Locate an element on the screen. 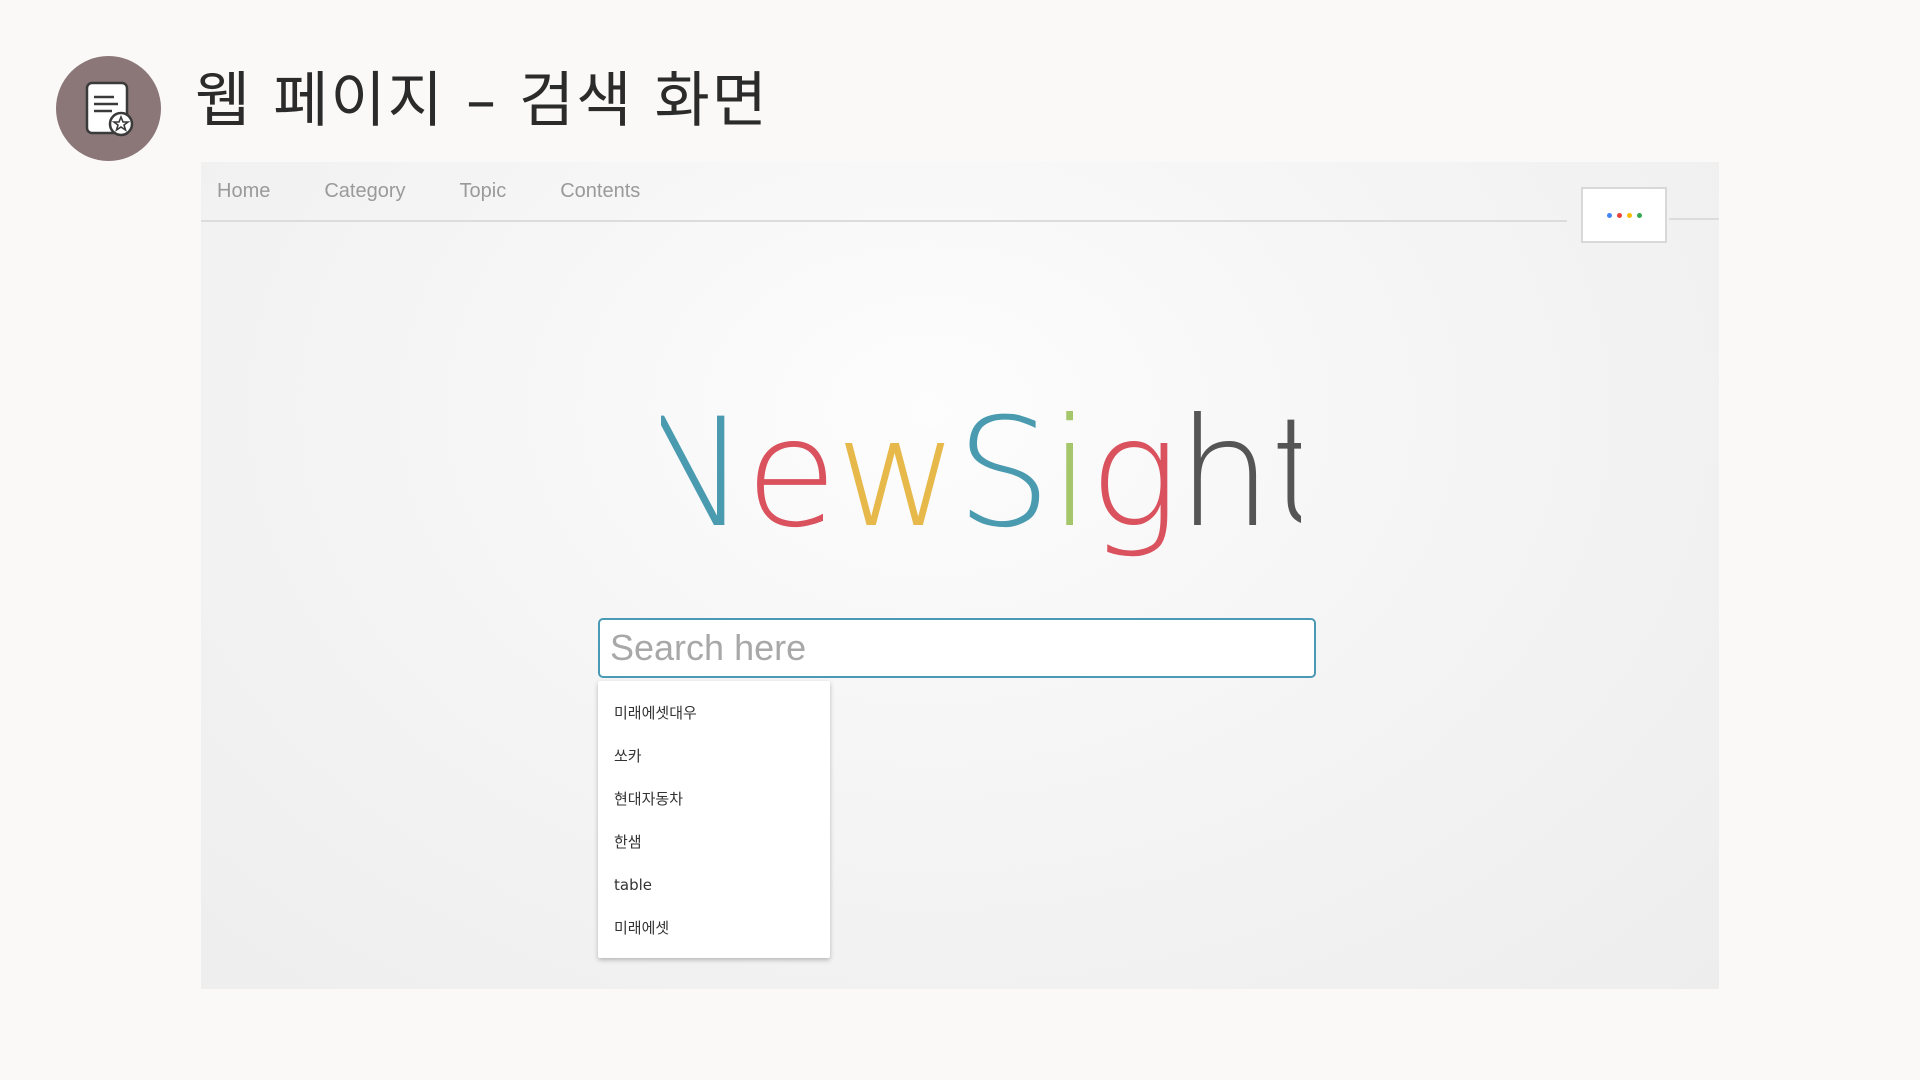 The image size is (1920, 1080). logo-letter: i is located at coordinates (1069, 479).